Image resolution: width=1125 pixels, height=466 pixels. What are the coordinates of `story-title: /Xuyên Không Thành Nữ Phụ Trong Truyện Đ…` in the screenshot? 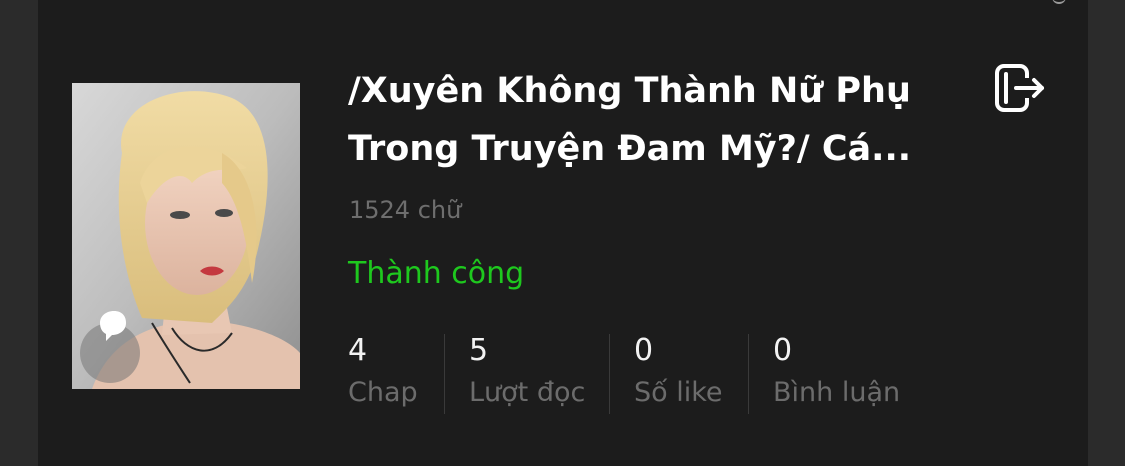 It's located at (643, 120).